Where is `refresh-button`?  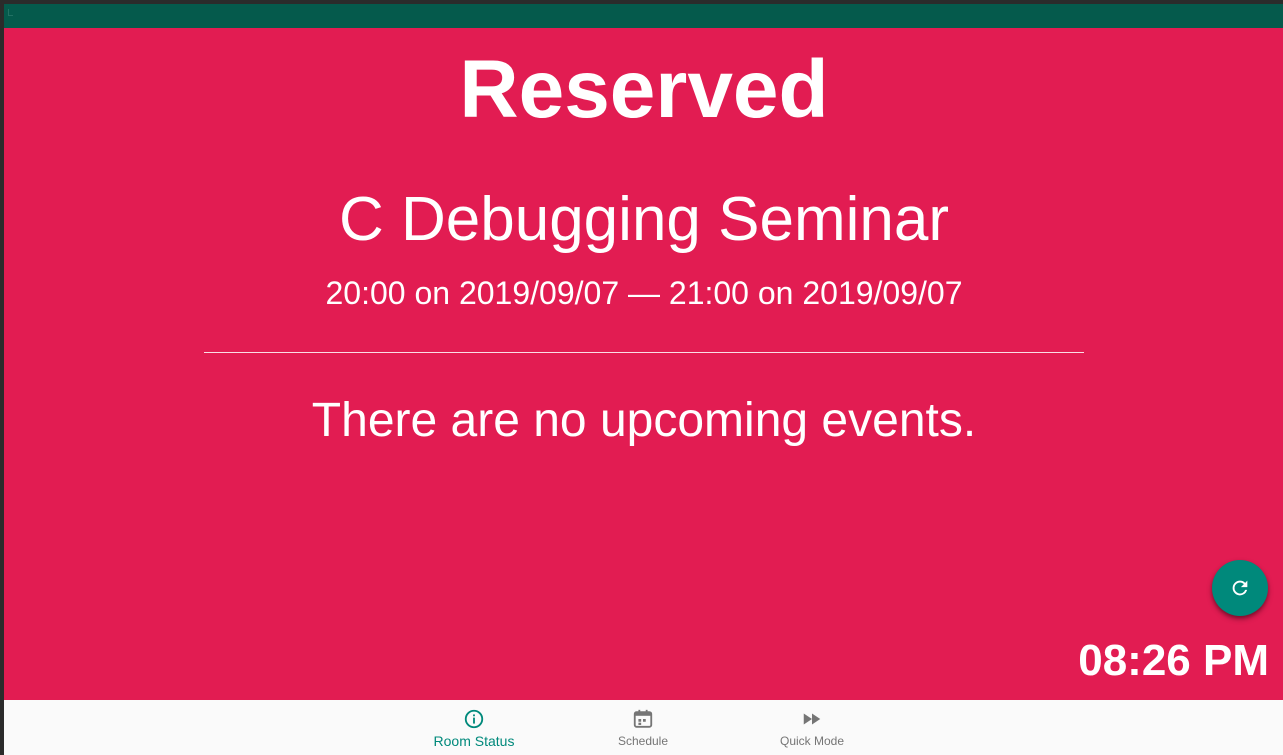 refresh-button is located at coordinates (1240, 588).